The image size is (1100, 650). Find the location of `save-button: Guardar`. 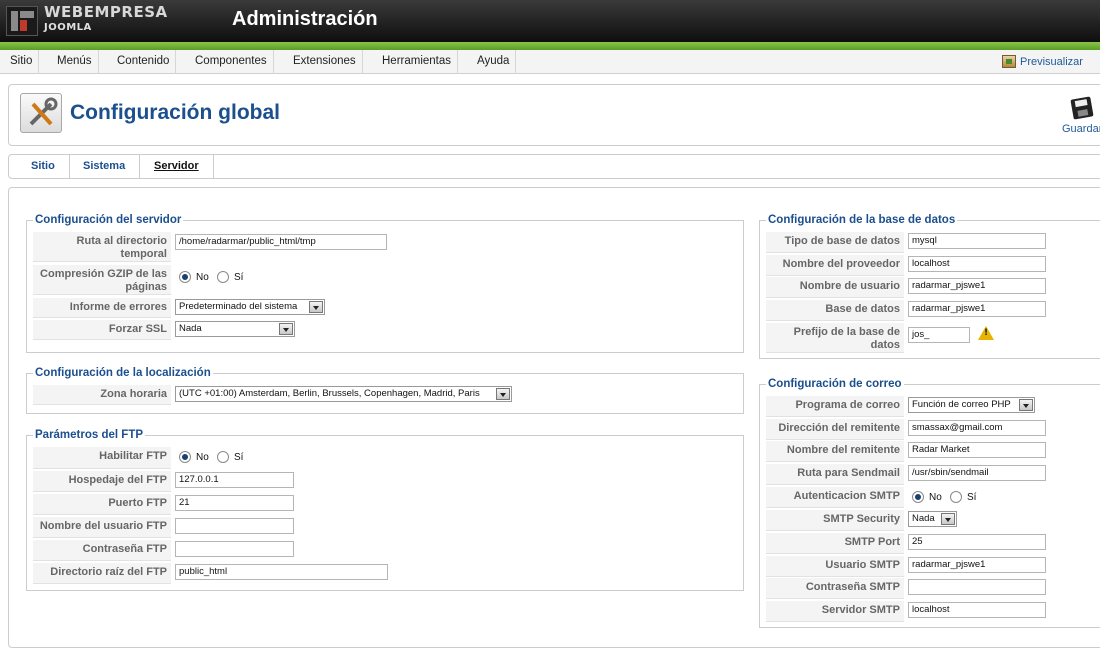

save-button: Guardar is located at coordinates (1080, 117).